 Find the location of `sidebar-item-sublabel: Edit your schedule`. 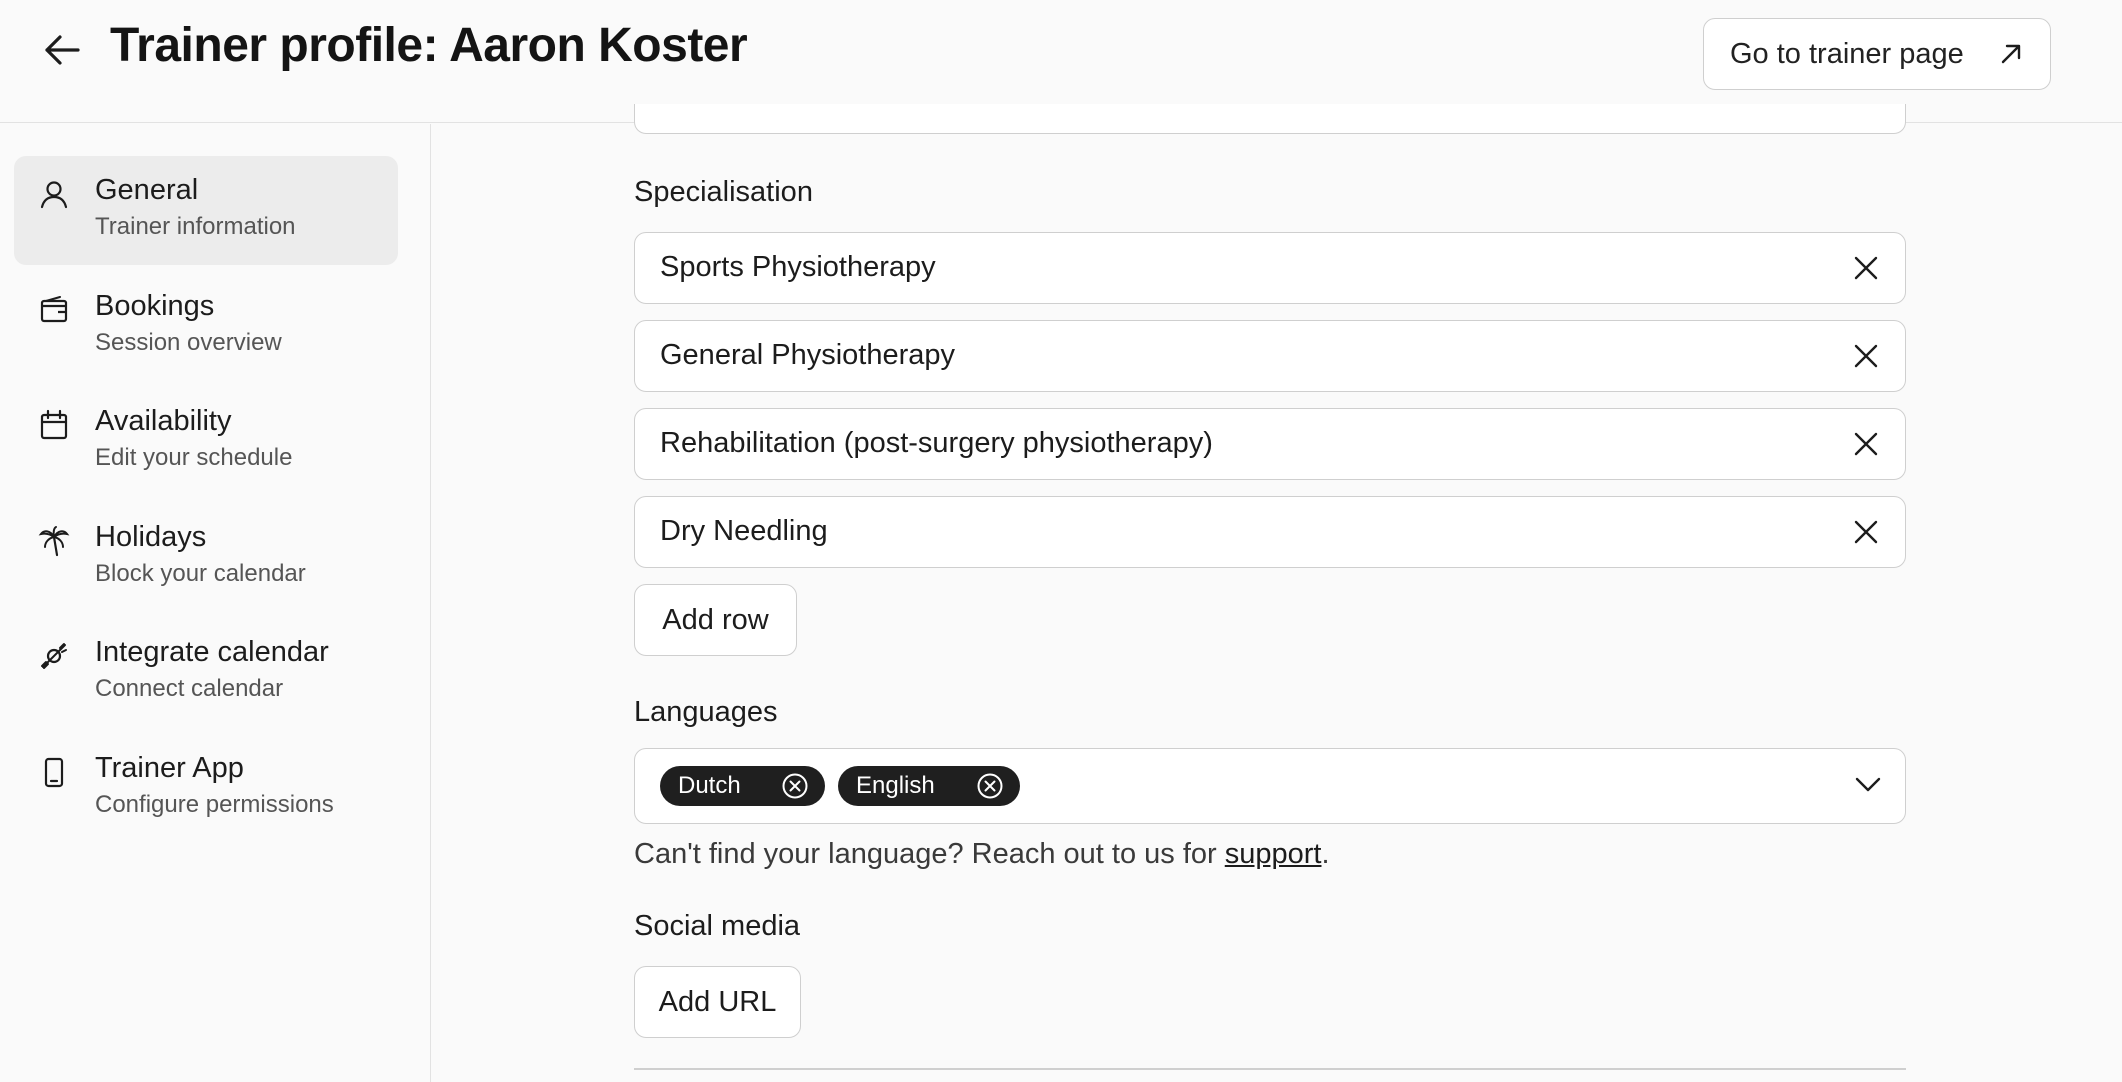

sidebar-item-sublabel: Edit your schedule is located at coordinates (194, 457).